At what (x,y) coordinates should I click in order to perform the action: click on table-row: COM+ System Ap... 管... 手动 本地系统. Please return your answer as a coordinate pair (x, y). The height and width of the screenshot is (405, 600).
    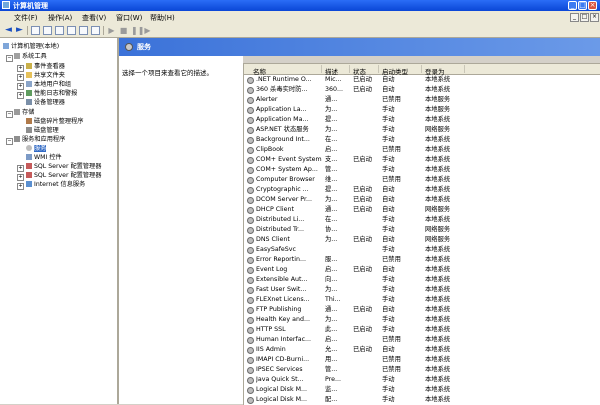
    Looking at the image, I should click on (422, 170).